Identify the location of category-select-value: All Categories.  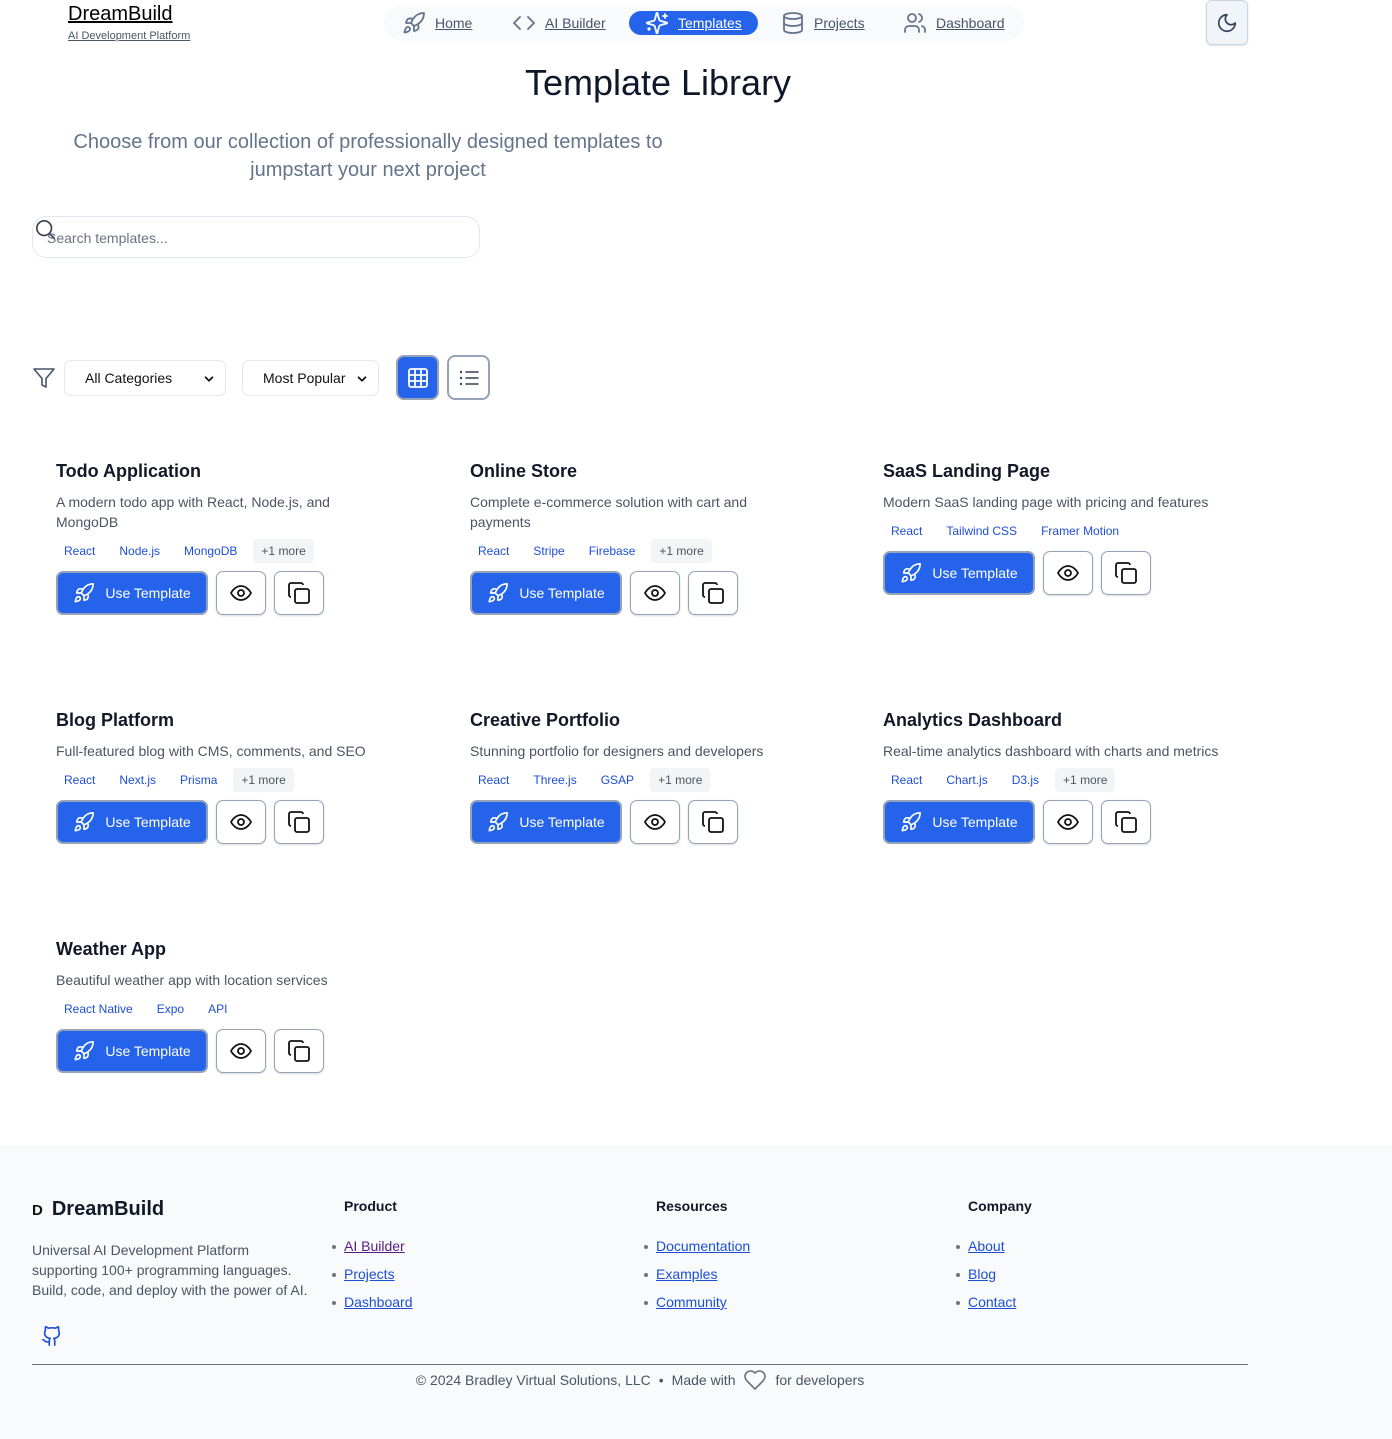
(129, 378).